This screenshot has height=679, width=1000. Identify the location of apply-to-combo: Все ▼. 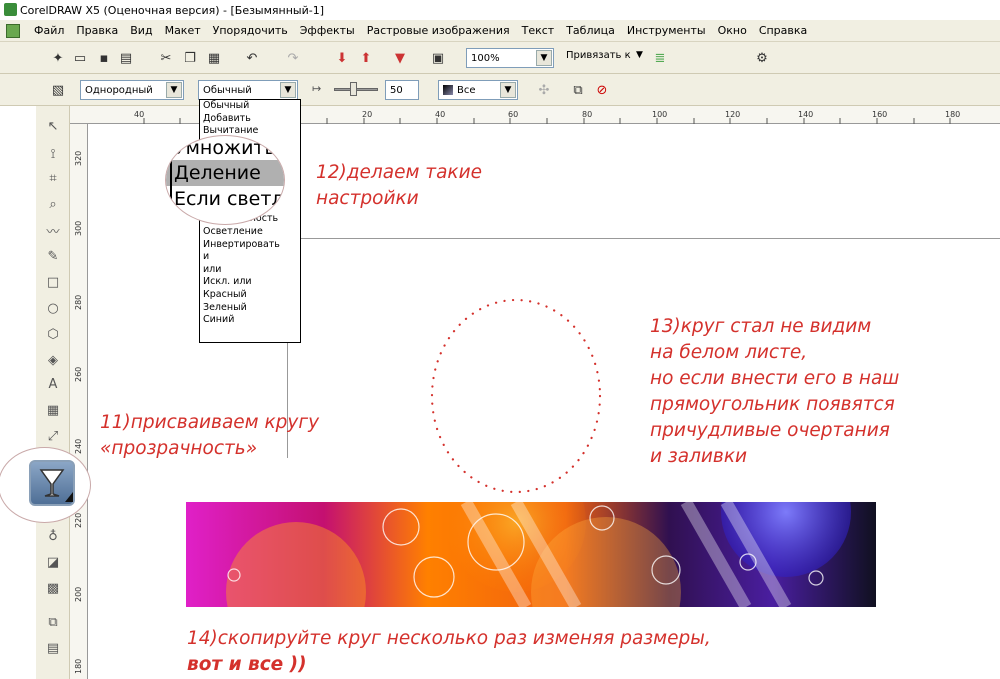
(478, 90).